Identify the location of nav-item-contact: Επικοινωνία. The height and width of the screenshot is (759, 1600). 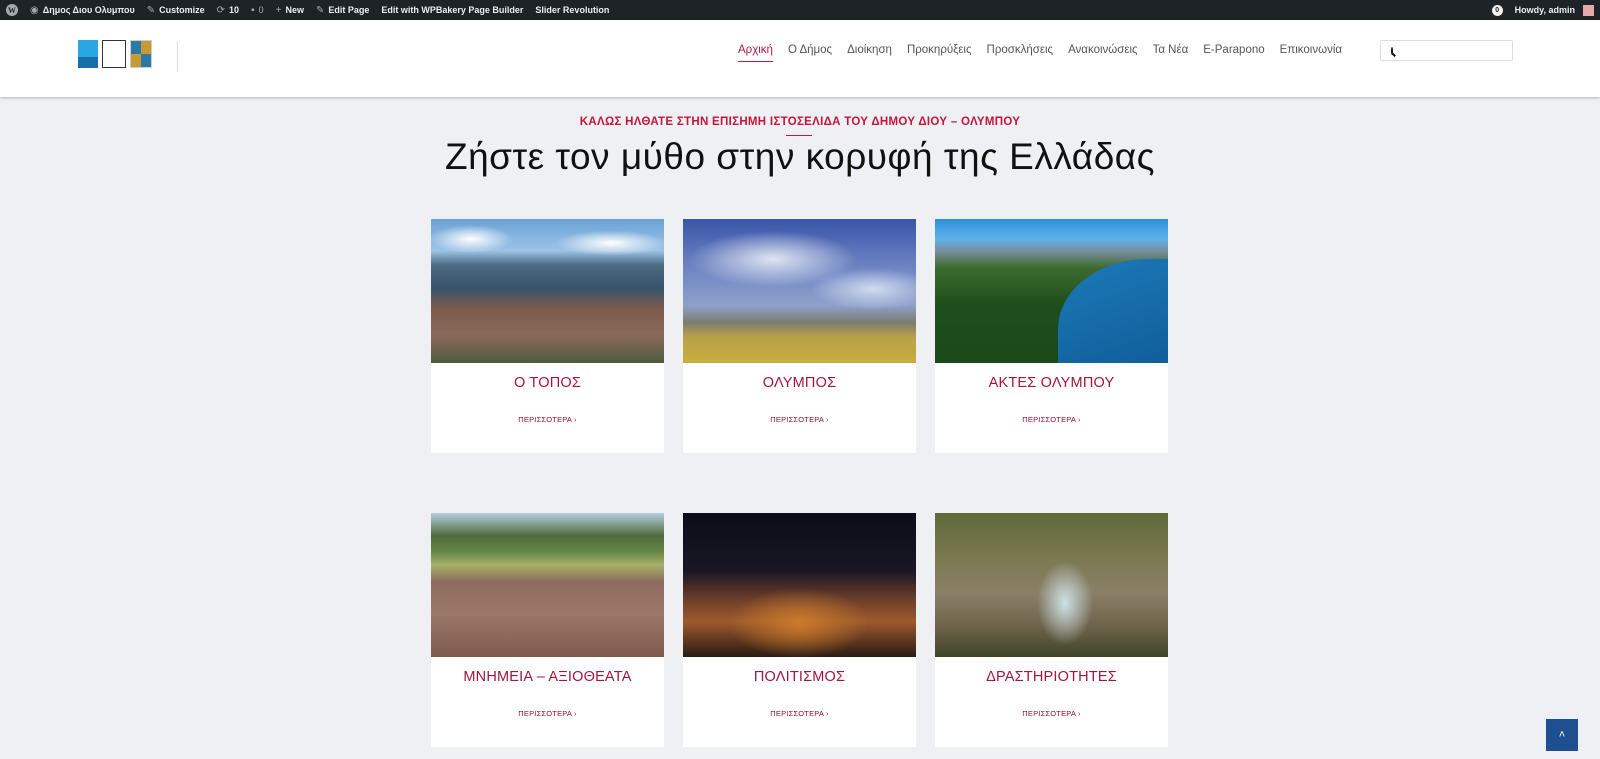
(1311, 53).